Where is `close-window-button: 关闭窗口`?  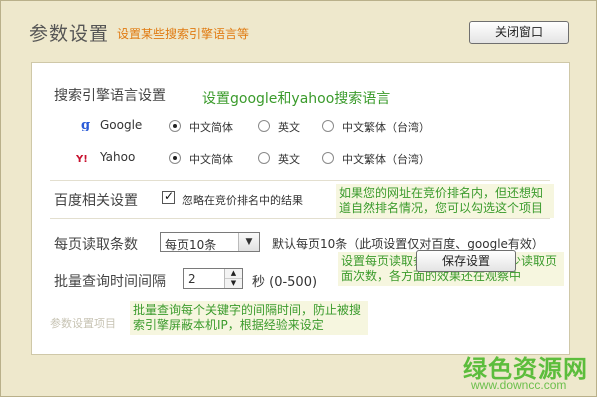
close-window-button: 关闭窗口 is located at coordinates (519, 32).